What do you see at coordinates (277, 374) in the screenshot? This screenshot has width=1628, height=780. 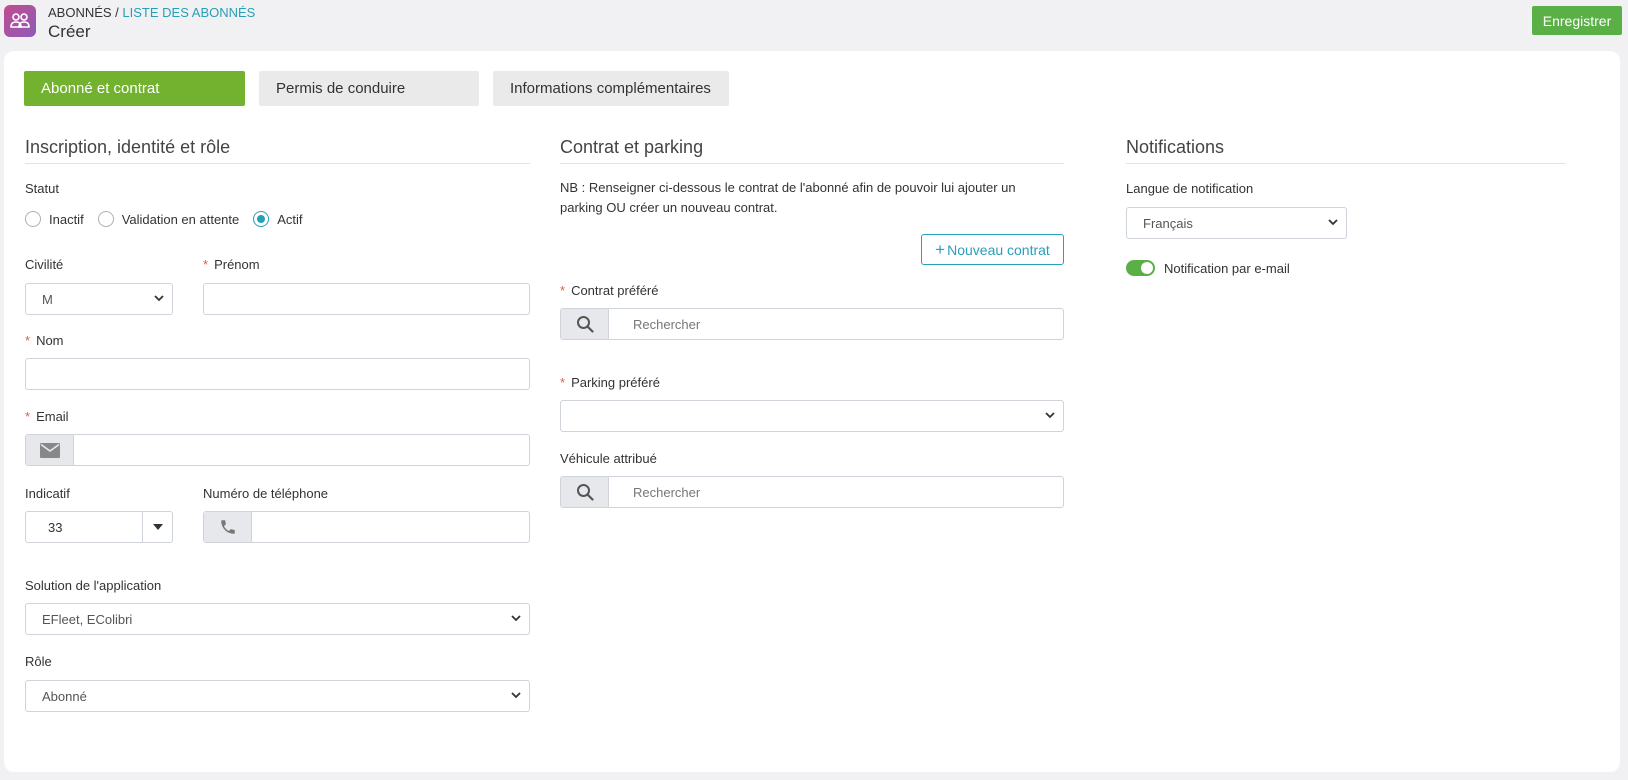 I see `lastname-input` at bounding box center [277, 374].